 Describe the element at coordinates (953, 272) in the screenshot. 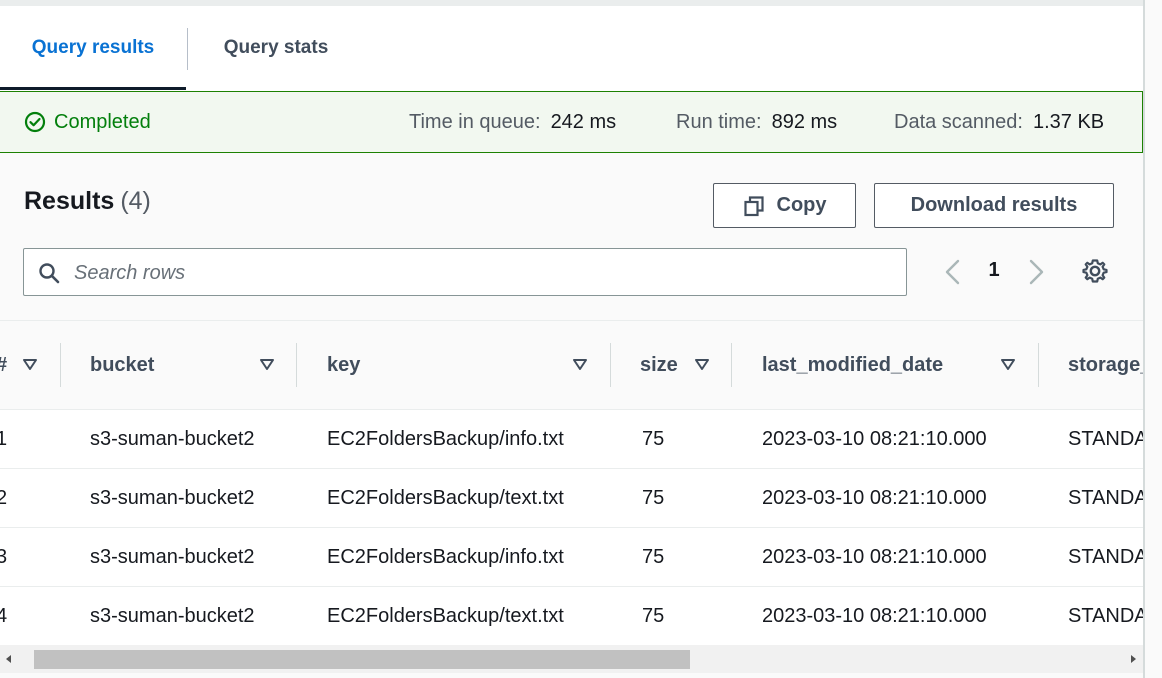

I see `previous-page-icon` at that location.